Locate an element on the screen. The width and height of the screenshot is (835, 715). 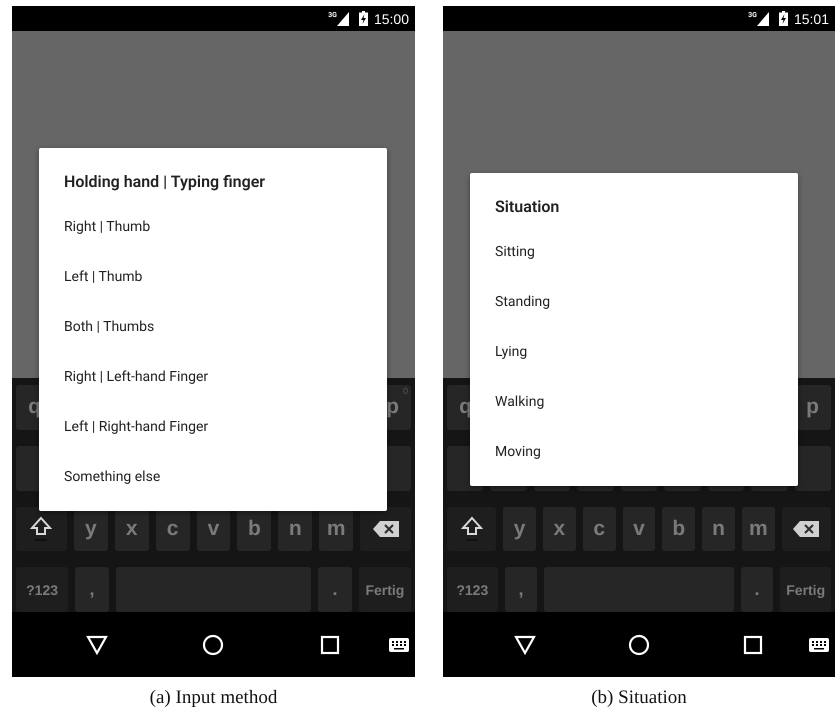
dialog-option: Right | Thumb is located at coordinates (213, 227).